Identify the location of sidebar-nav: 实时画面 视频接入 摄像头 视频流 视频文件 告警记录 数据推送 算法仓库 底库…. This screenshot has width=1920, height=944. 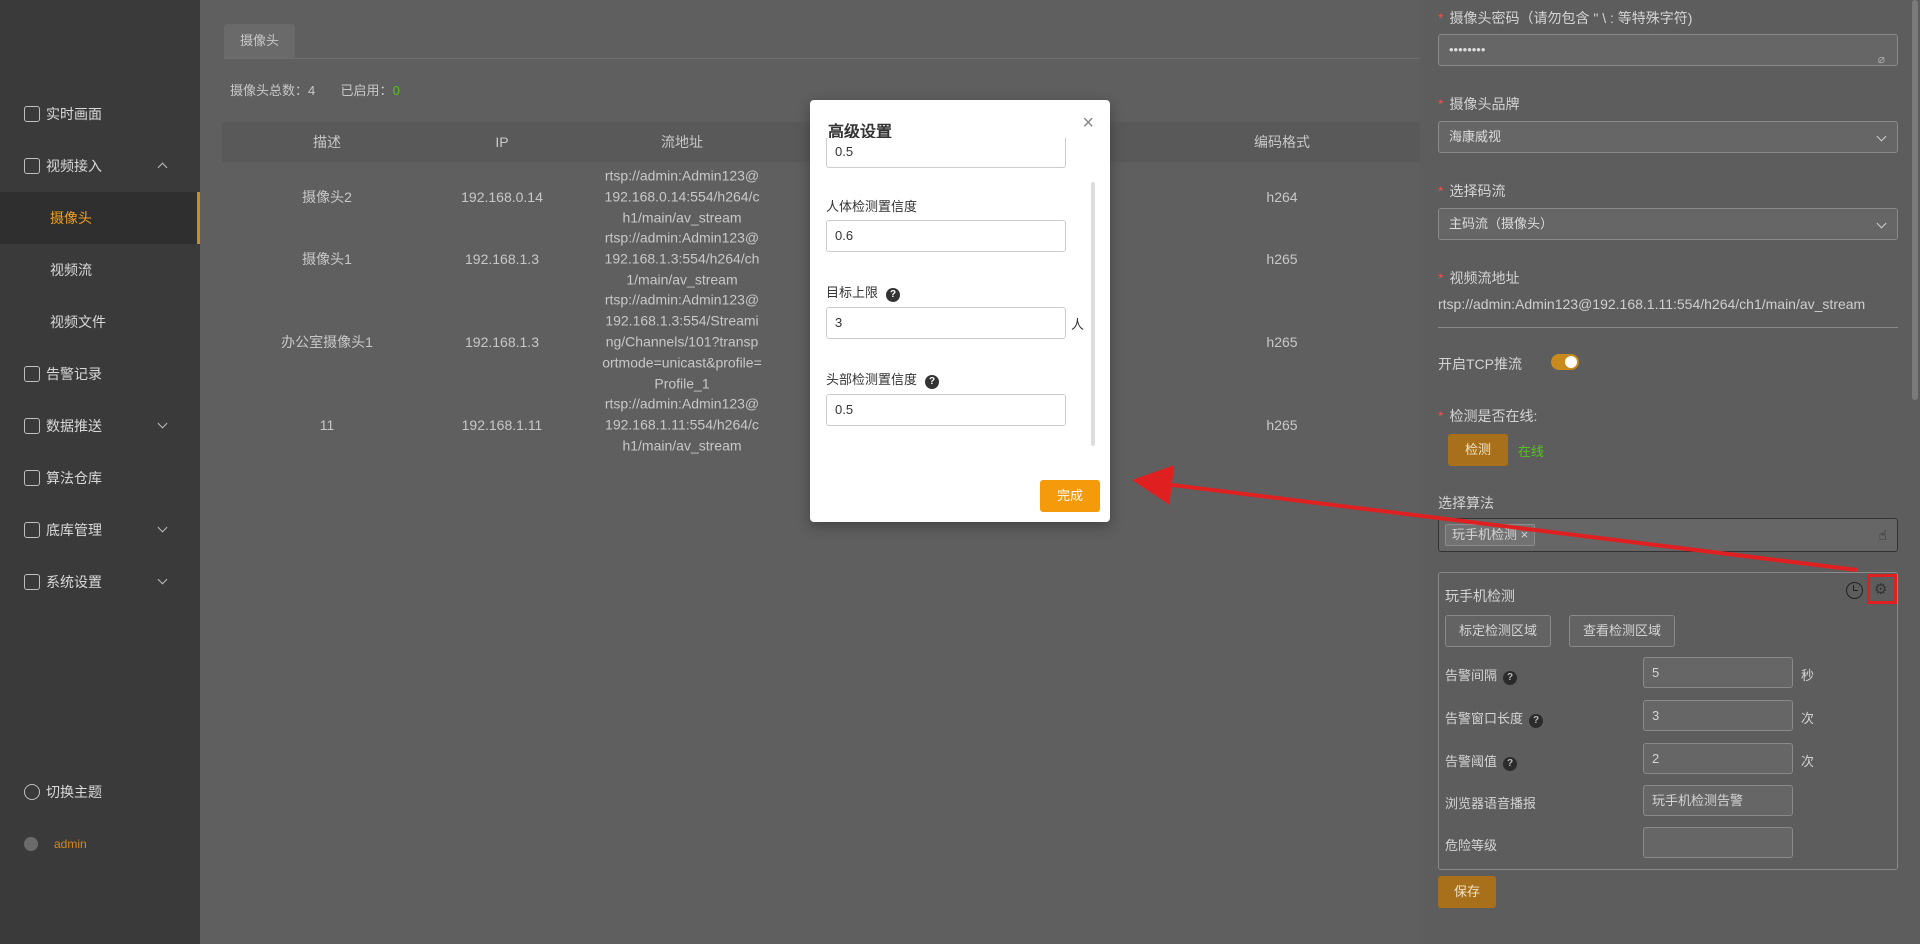
(100, 348).